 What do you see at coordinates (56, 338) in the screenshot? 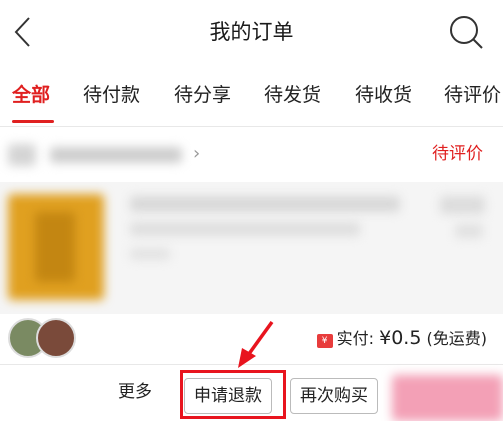
I see `avatar` at bounding box center [56, 338].